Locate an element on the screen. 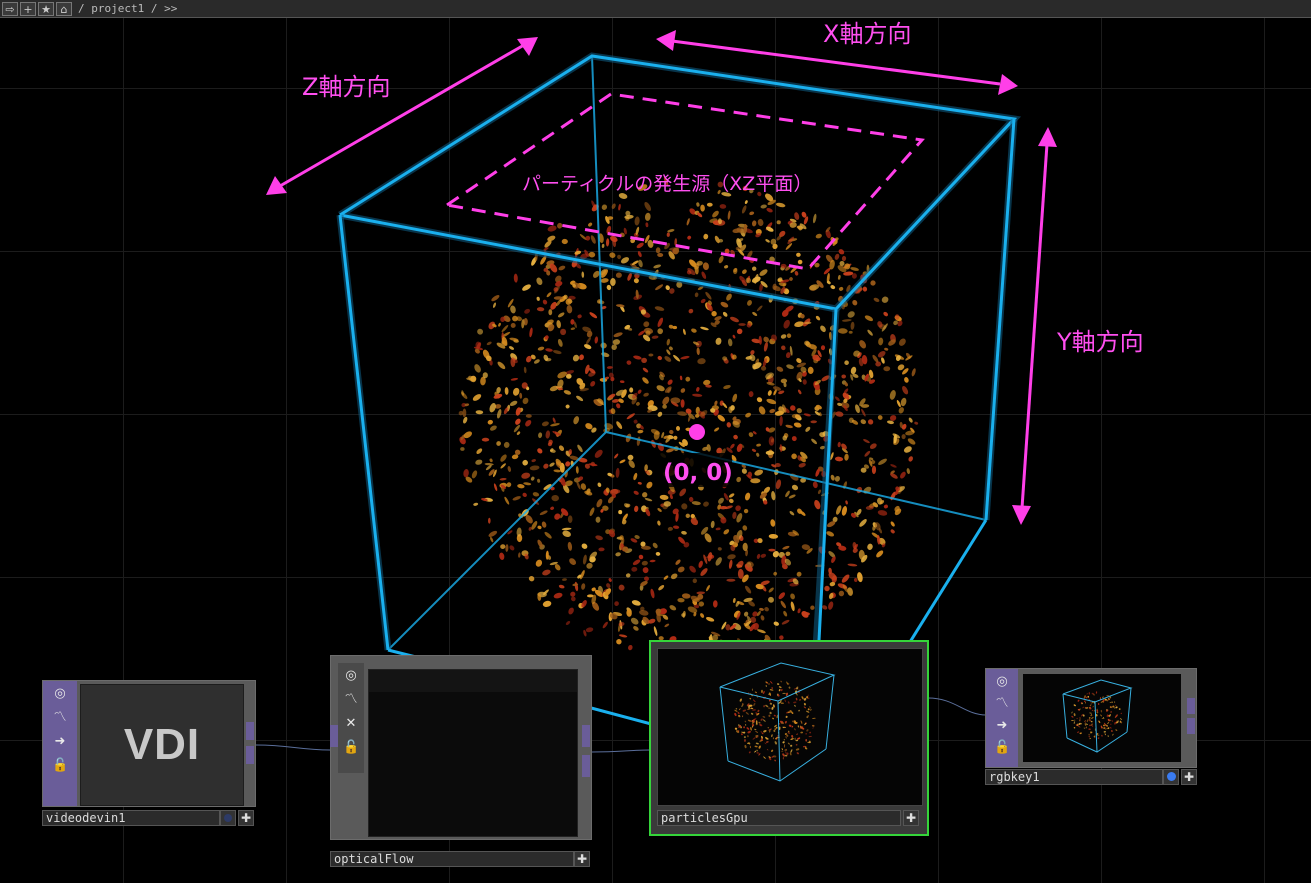 Image resolution: width=1311 pixels, height=883 pixels. node-name-field: opticalFlow is located at coordinates (452, 859).